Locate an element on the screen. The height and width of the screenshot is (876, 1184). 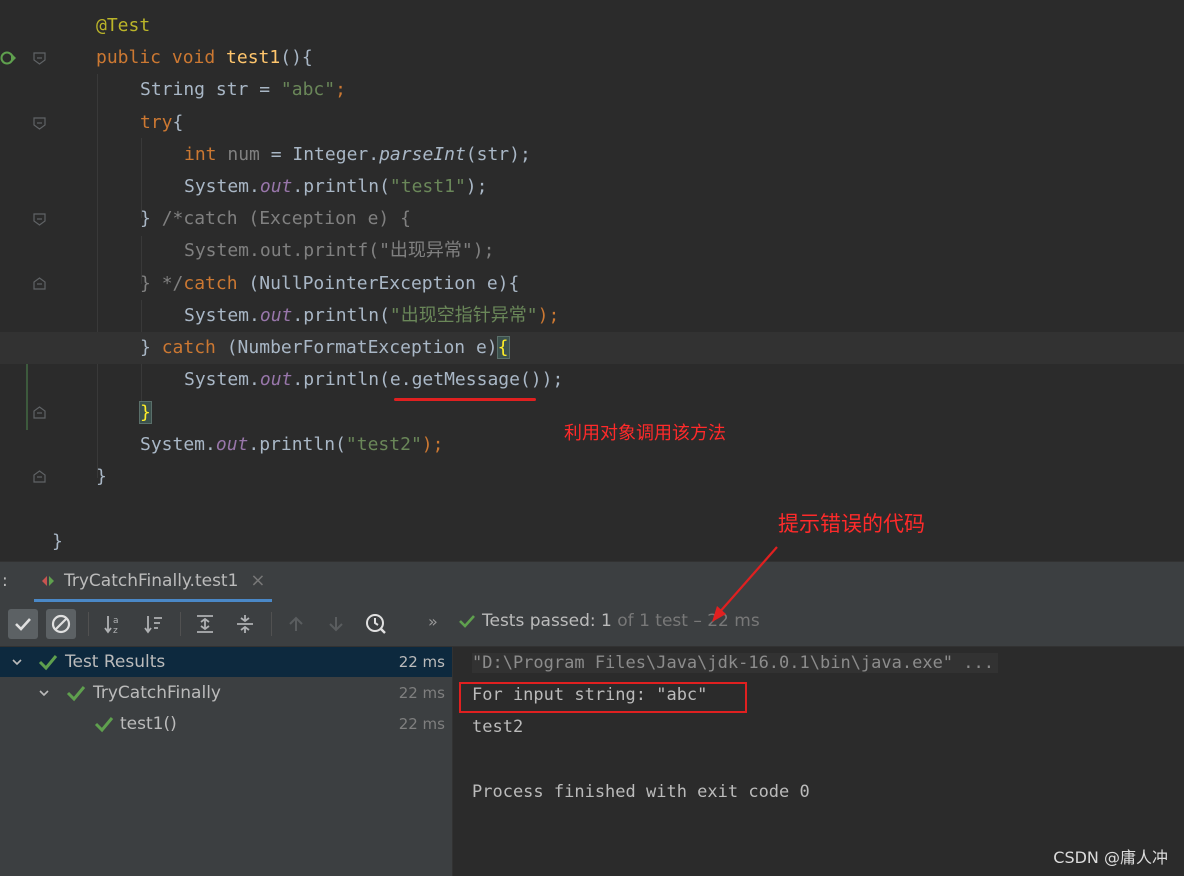
next-failed-button is located at coordinates (336, 624).